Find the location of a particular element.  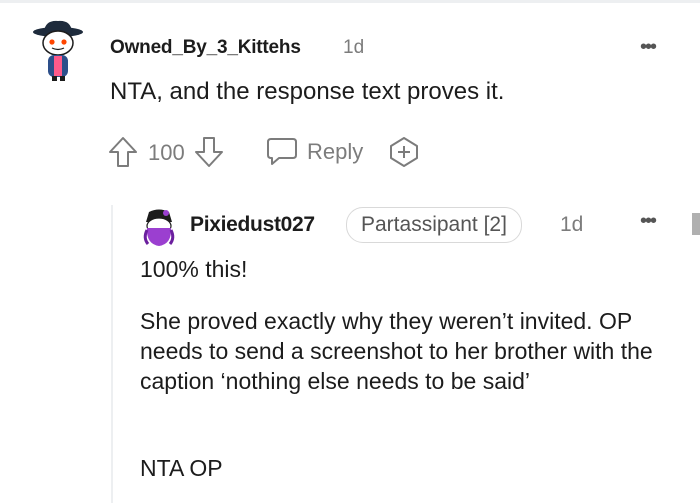

speech-bubble-icon is located at coordinates (282, 151).